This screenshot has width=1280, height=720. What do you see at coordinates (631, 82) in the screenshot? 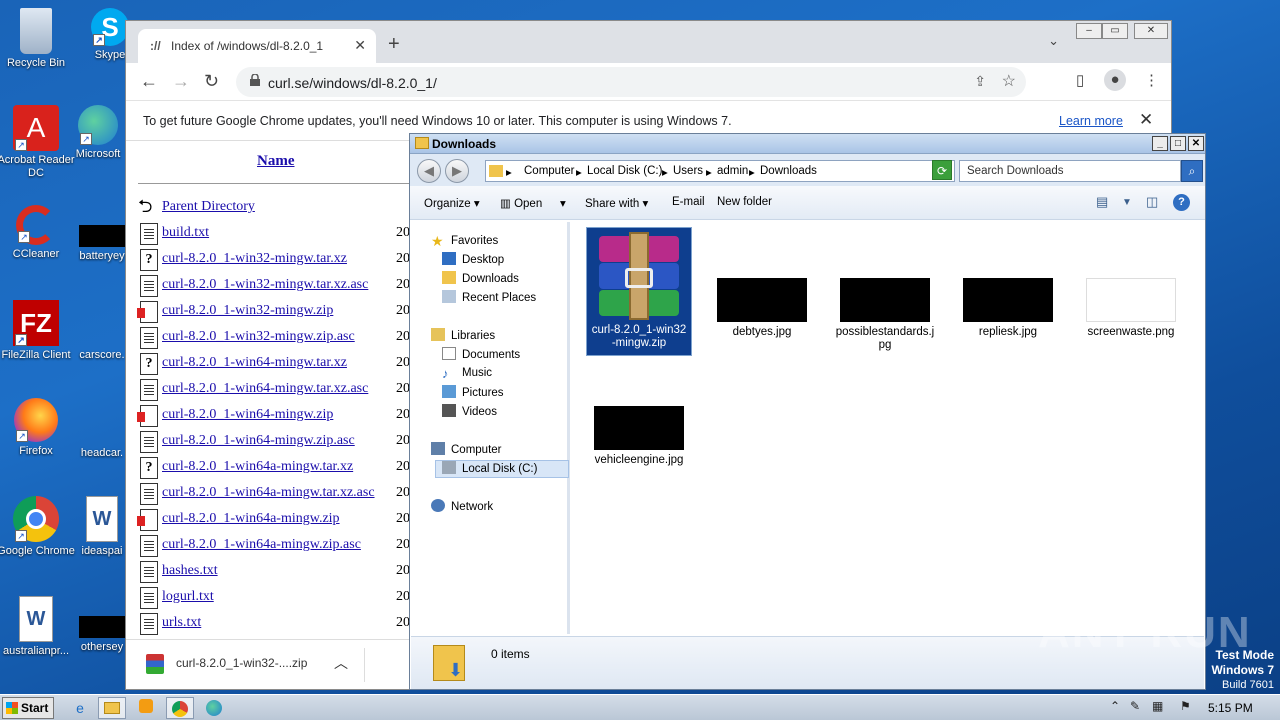
I see `address-bar: curl.se/windows/dl-8.2.0_1/ ⇪ ☆` at bounding box center [631, 82].